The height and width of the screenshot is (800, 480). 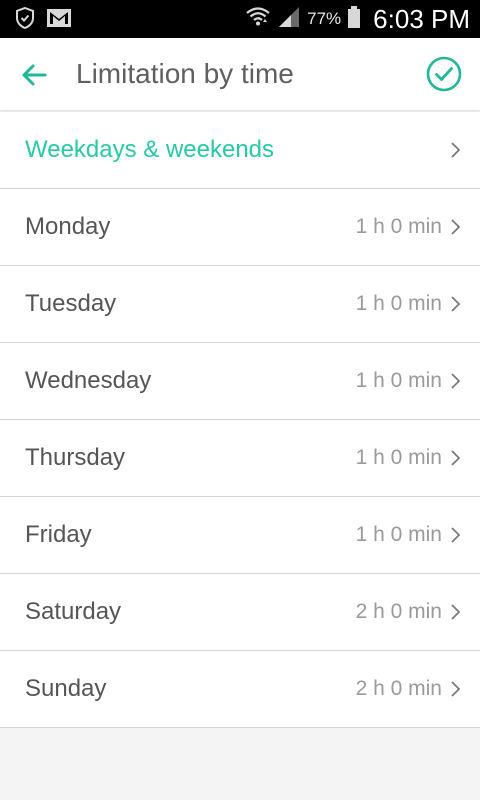 What do you see at coordinates (240, 689) in the screenshot?
I see `list-item-sunday: Sunday 2 h 0 min` at bounding box center [240, 689].